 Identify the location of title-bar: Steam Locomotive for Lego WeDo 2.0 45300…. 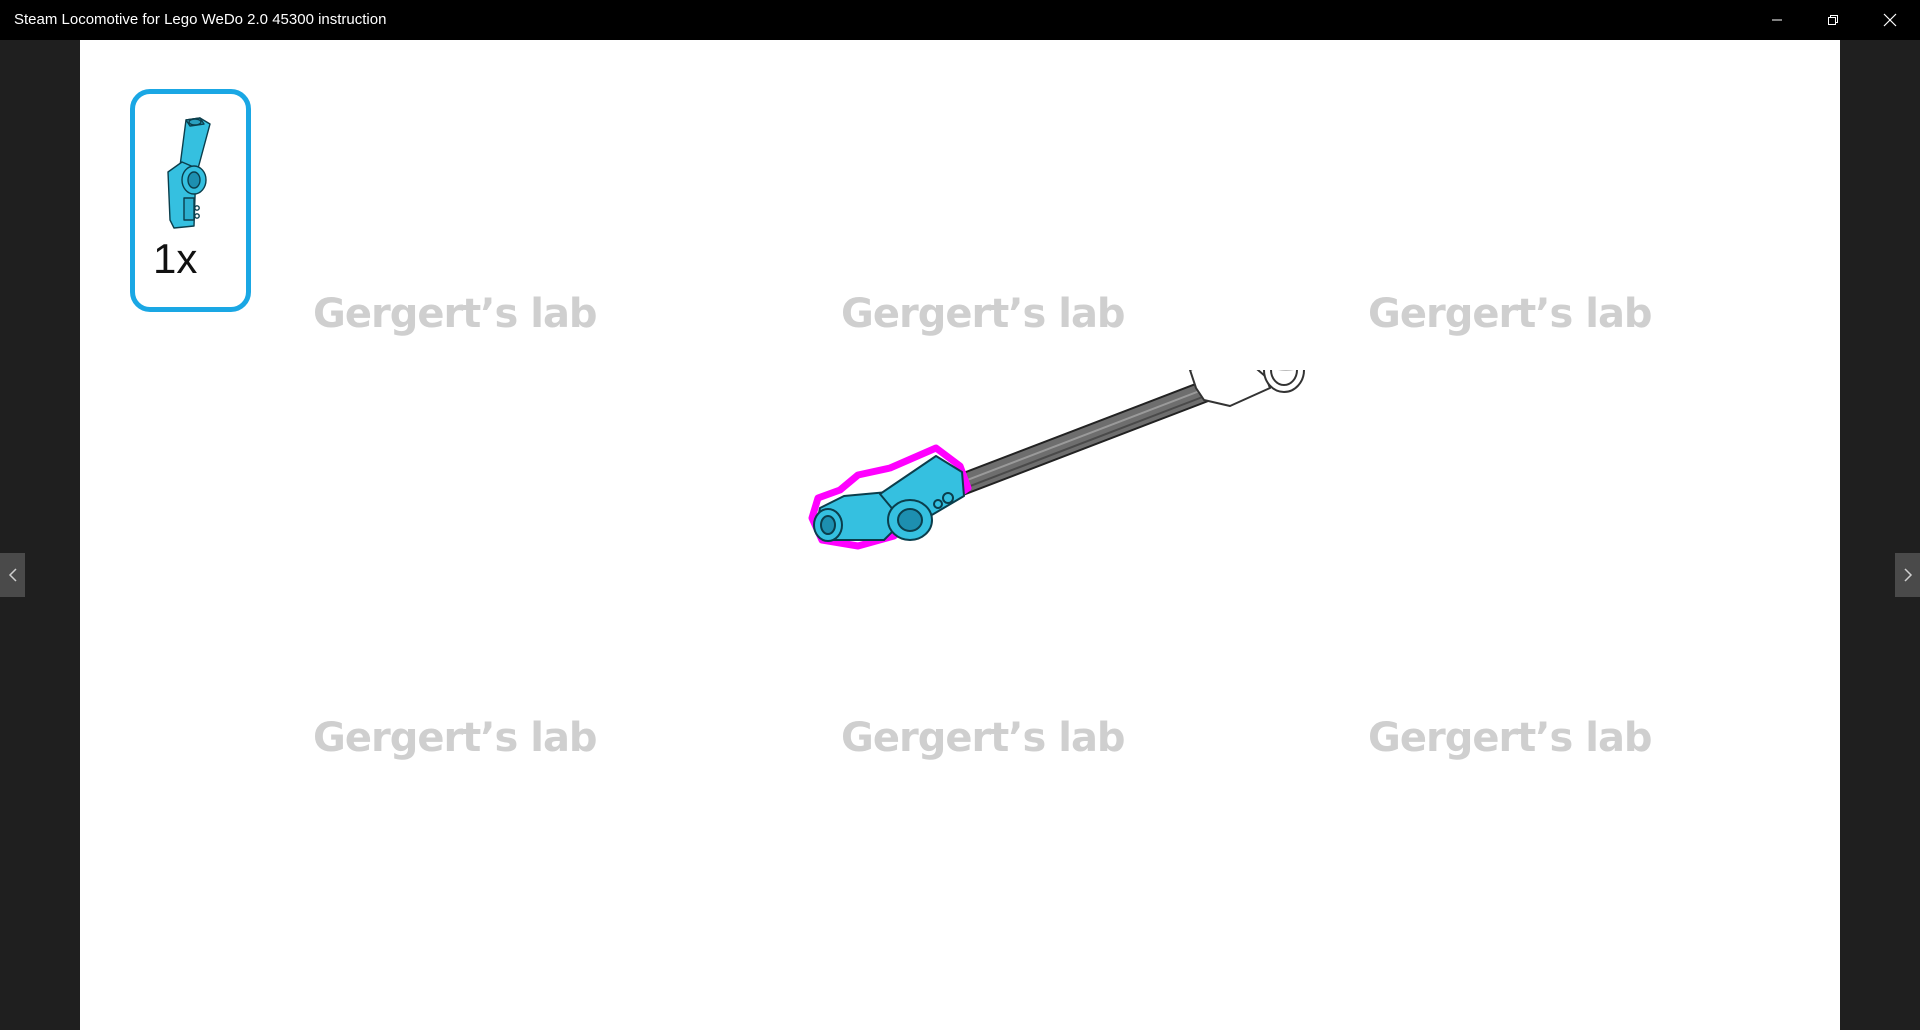
(960, 20).